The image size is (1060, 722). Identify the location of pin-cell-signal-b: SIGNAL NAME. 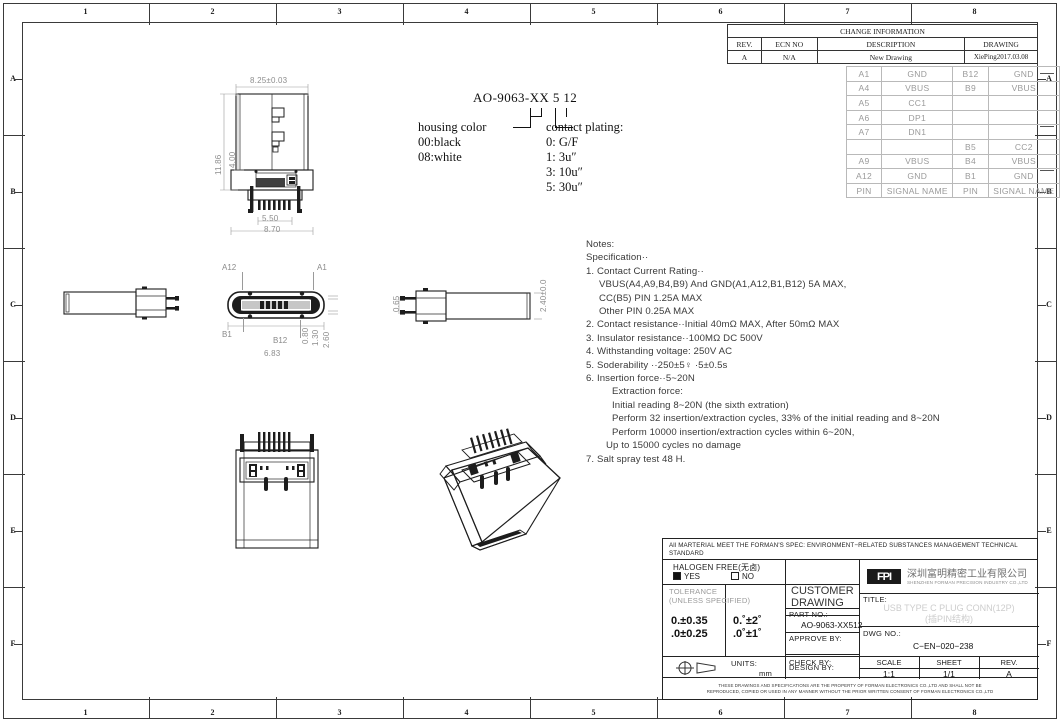
(1023, 190).